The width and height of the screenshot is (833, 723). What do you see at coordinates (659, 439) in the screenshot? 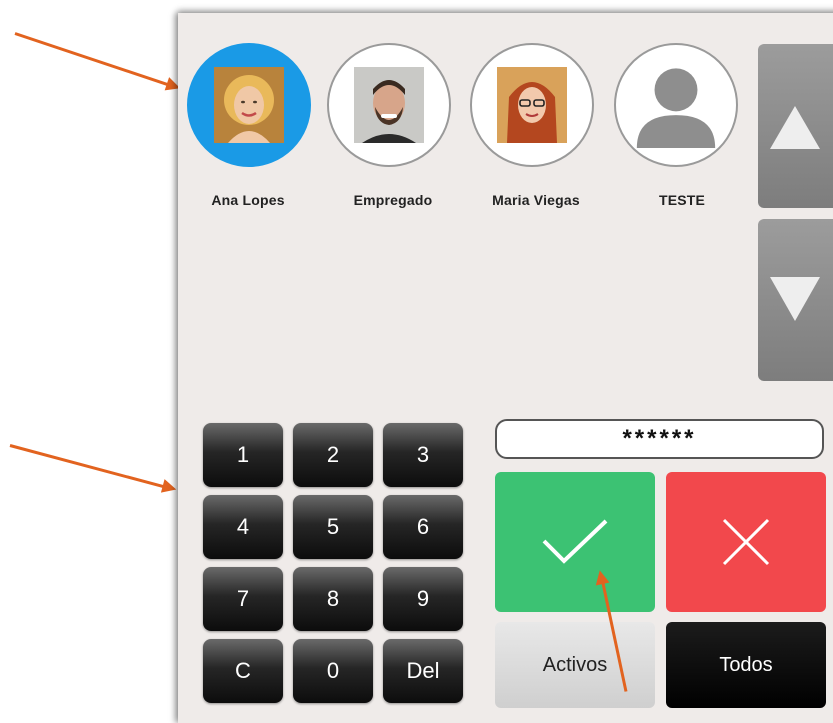
I see `password-field: ******` at bounding box center [659, 439].